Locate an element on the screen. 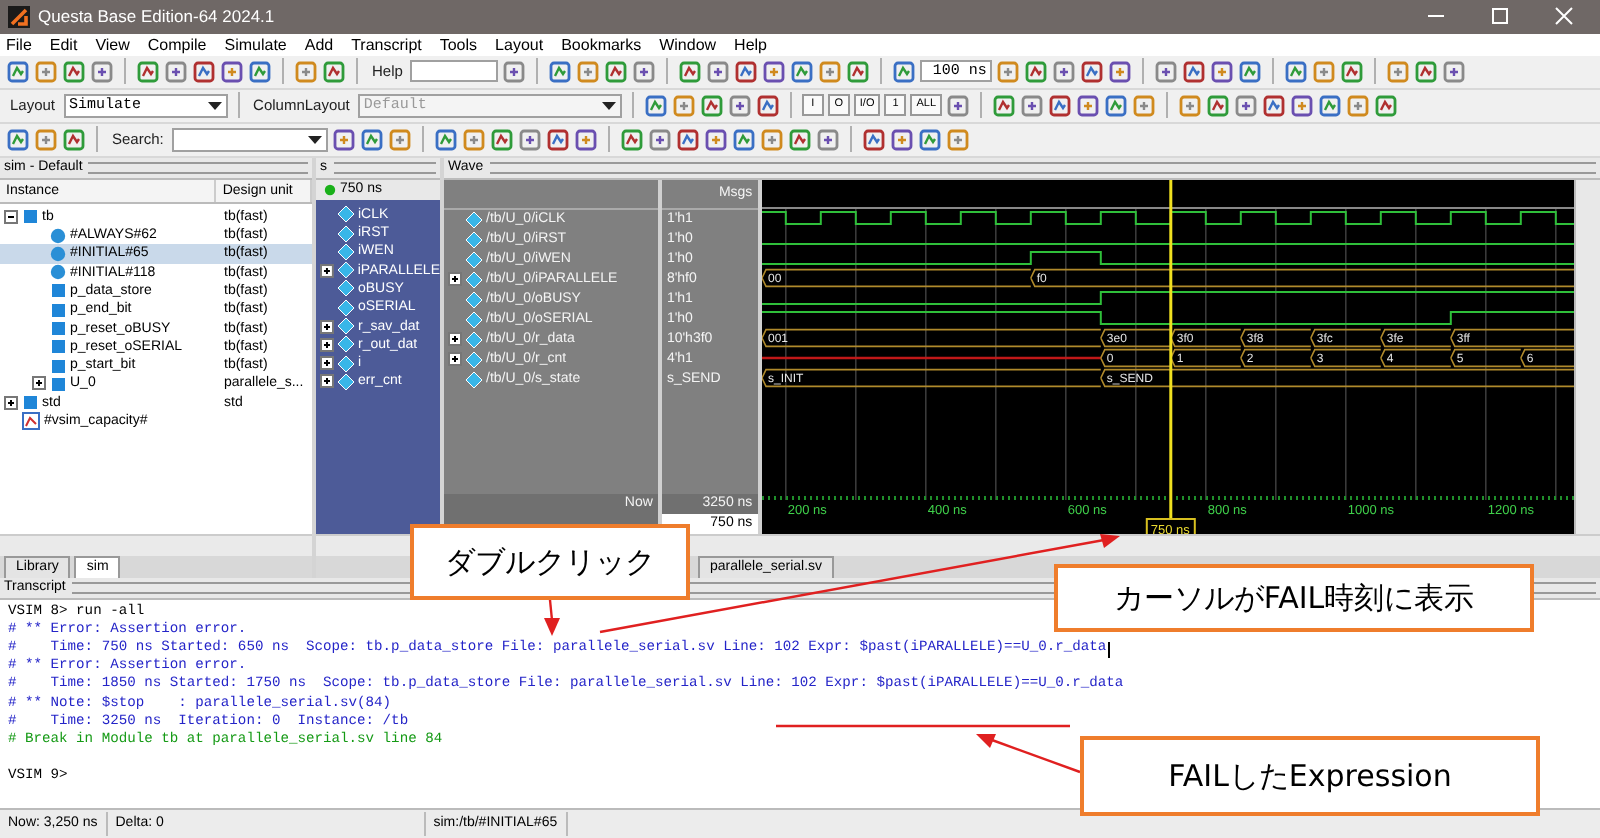 Image resolution: width=1600 pixels, height=838 pixels. search-field is located at coordinates (249, 139).